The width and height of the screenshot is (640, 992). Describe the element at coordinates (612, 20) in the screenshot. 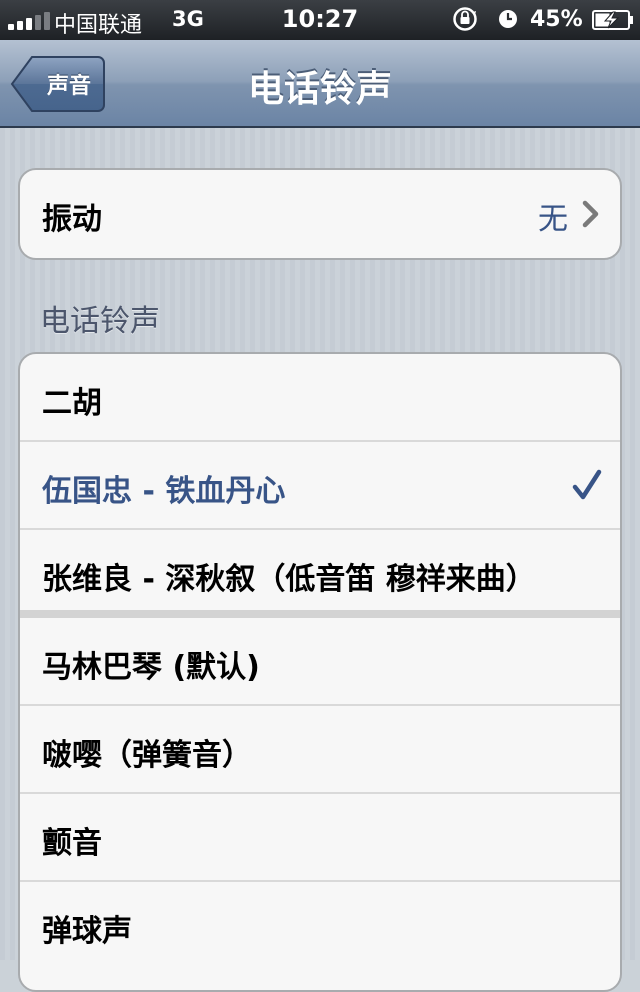

I see `battery-charging-icon` at that location.